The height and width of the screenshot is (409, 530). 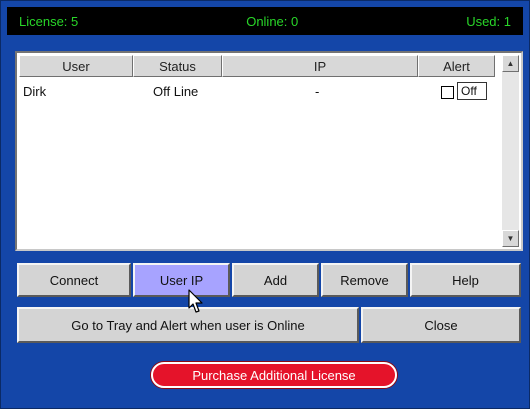 What do you see at coordinates (364, 280) in the screenshot?
I see `remove-button: Remove` at bounding box center [364, 280].